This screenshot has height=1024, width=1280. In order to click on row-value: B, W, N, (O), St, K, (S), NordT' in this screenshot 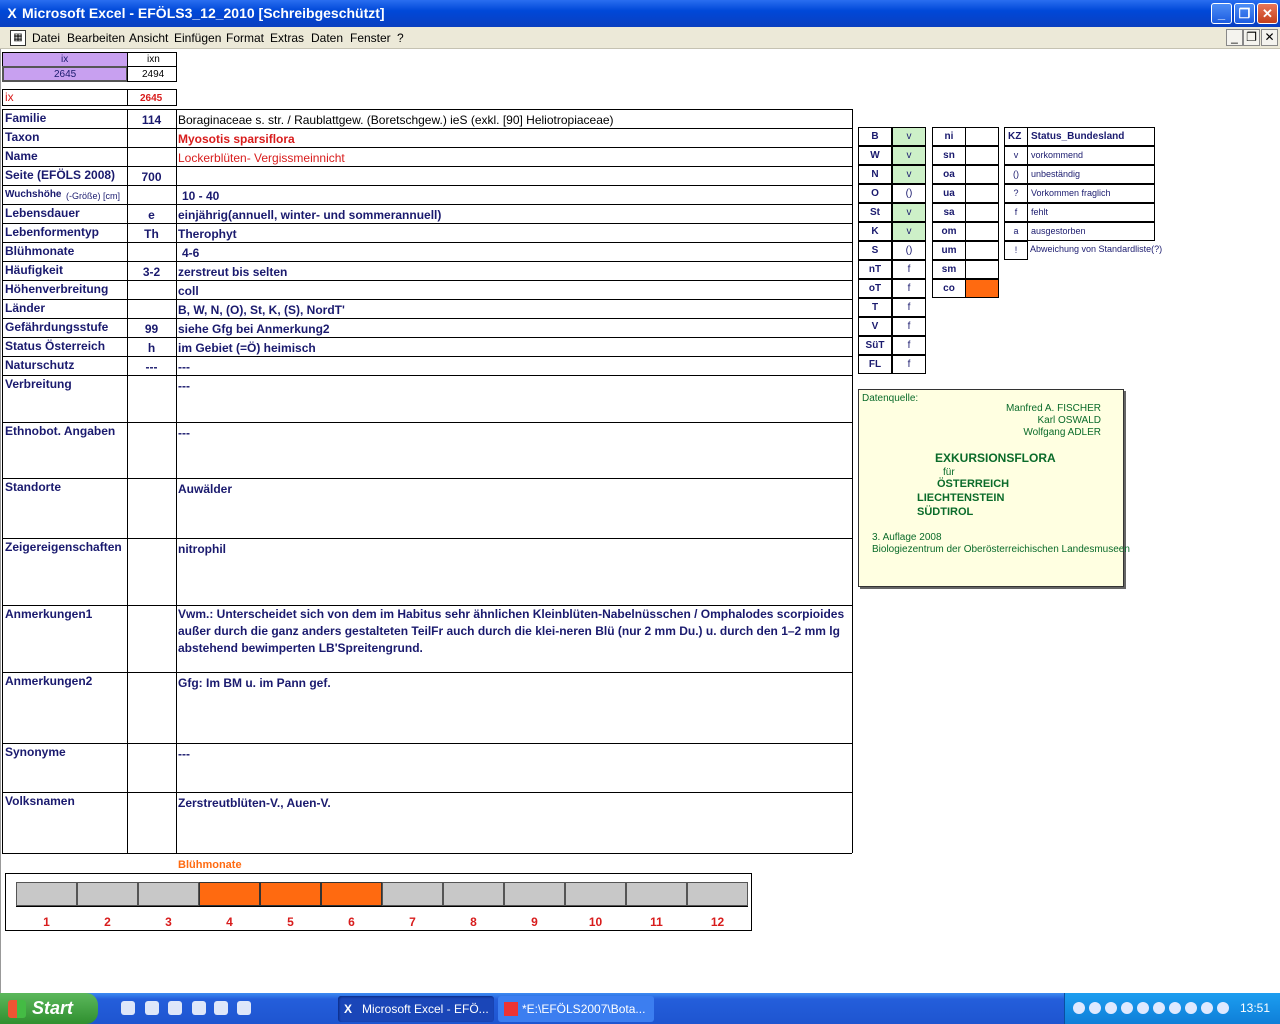, I will do `click(261, 310)`.